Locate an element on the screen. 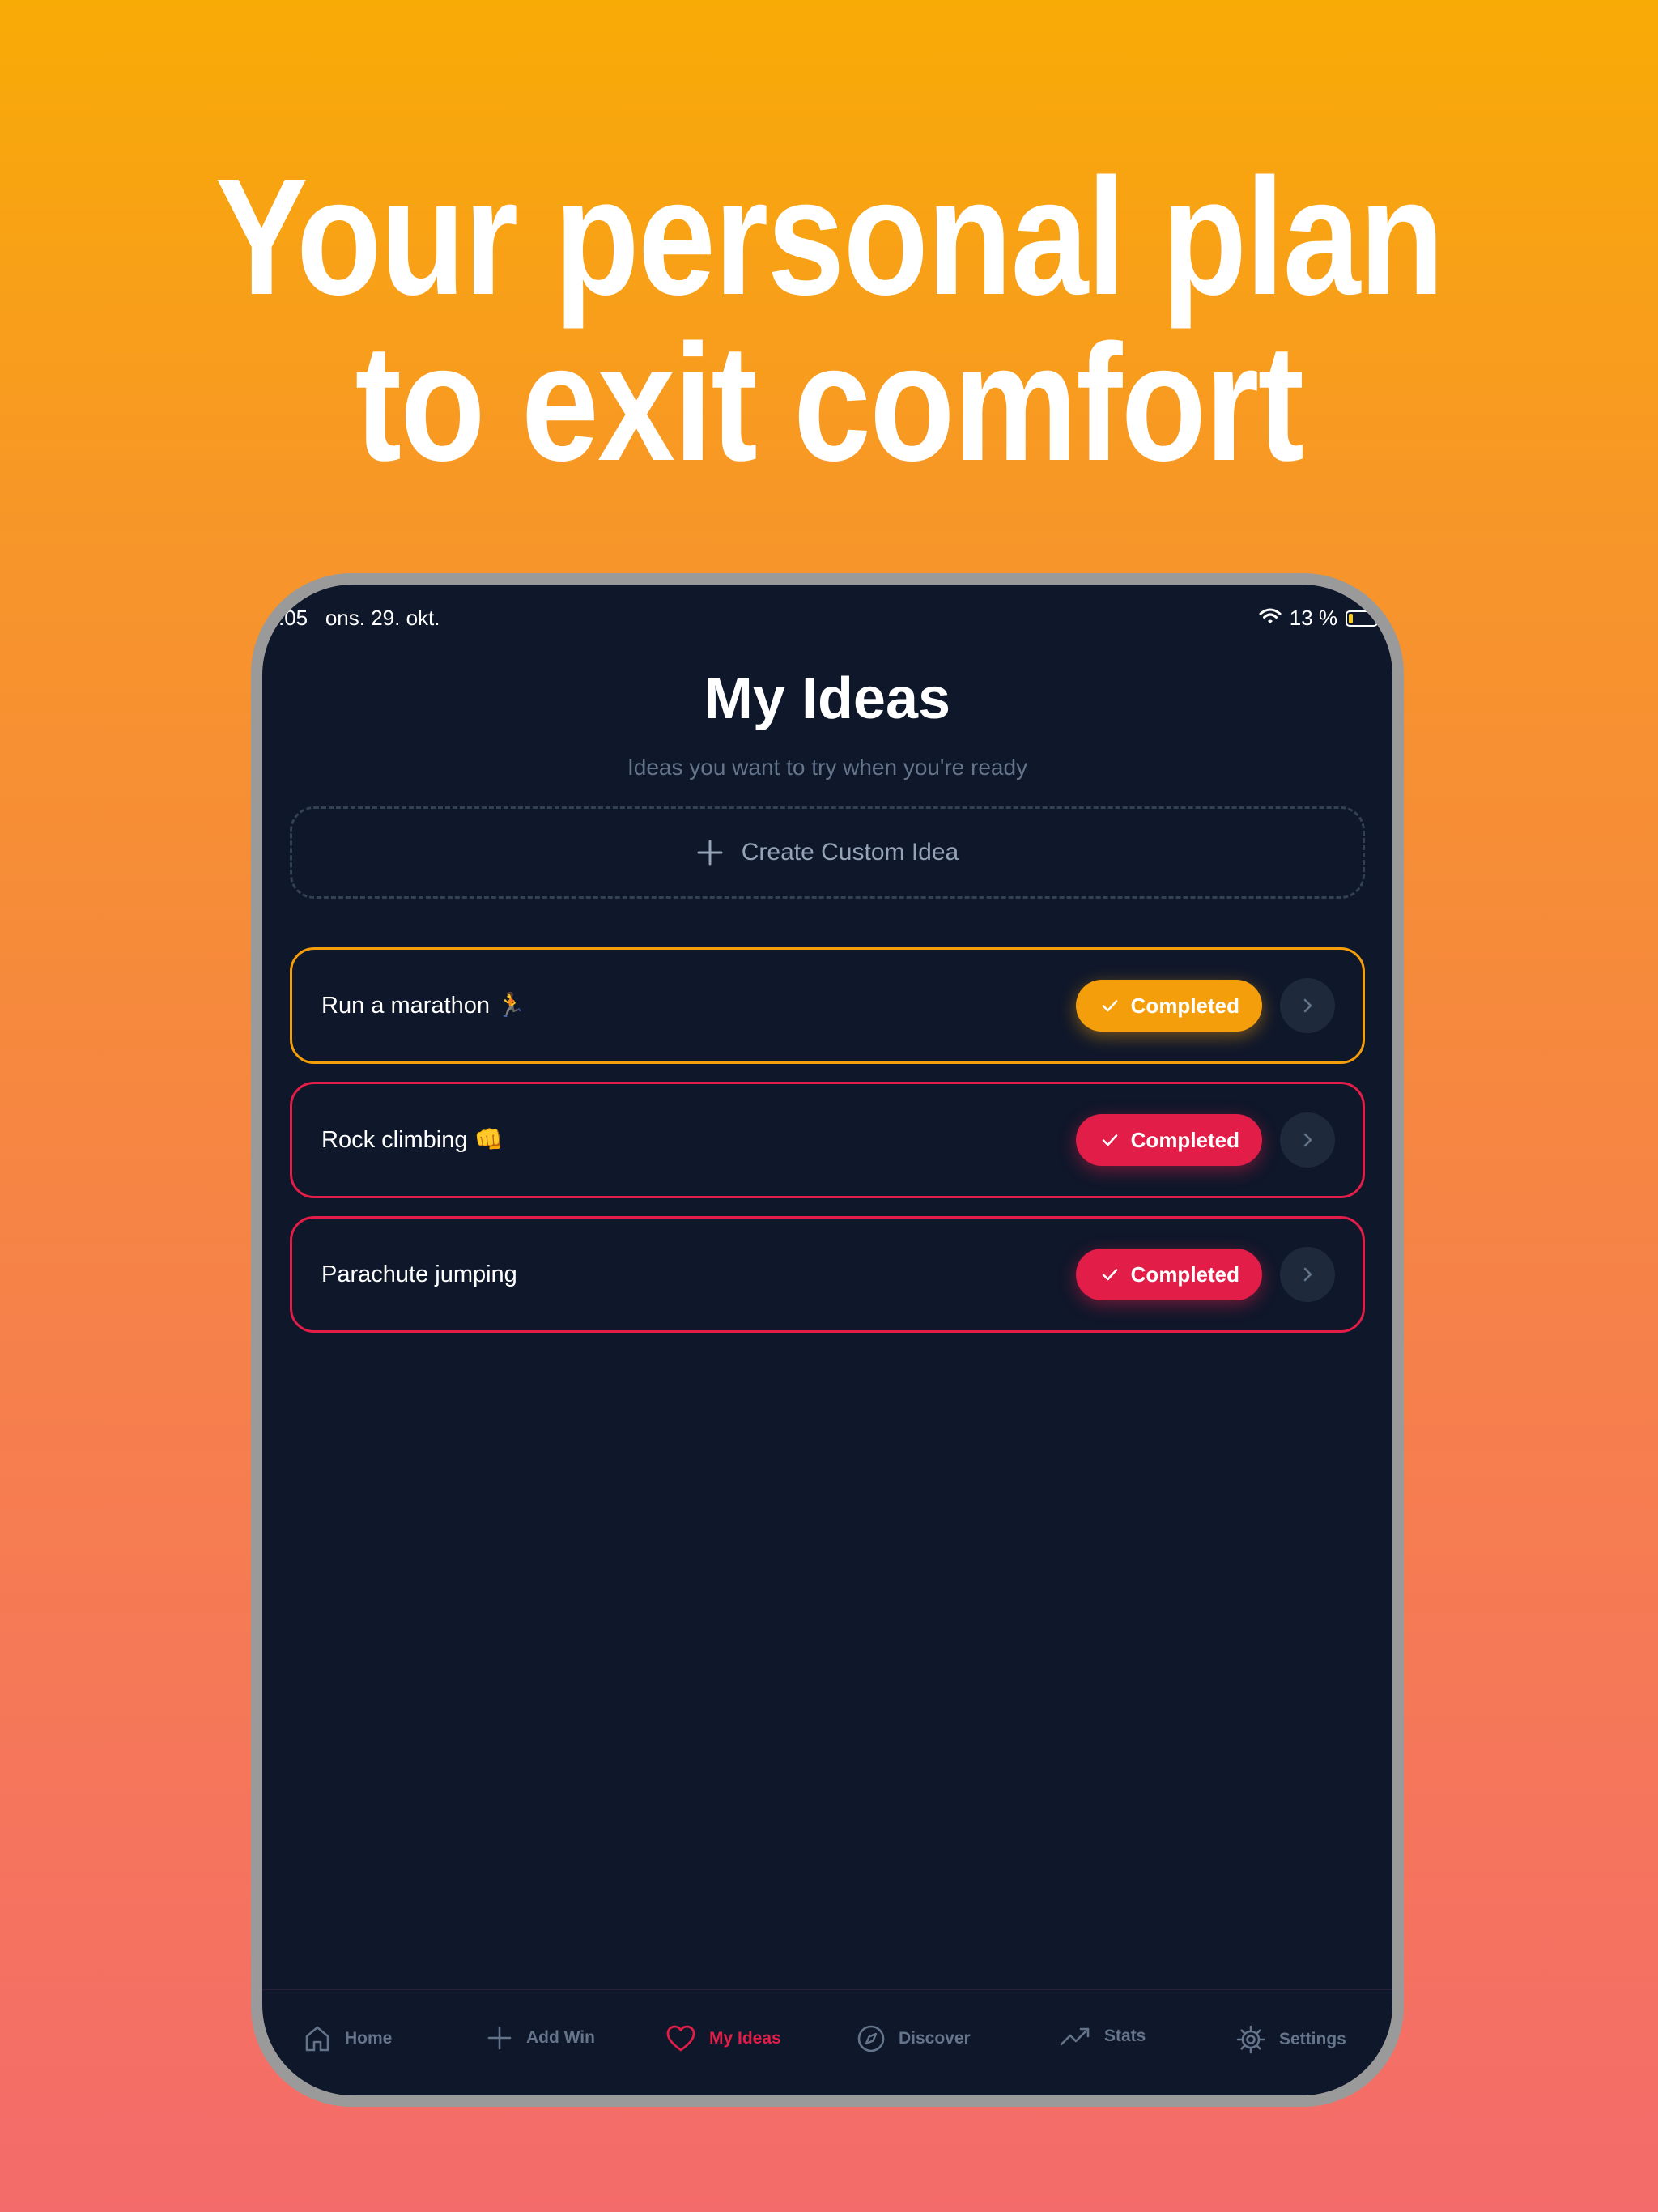 The height and width of the screenshot is (2212, 1658). marketing-headline: Your personal plan to exit comfort is located at coordinates (829, 320).